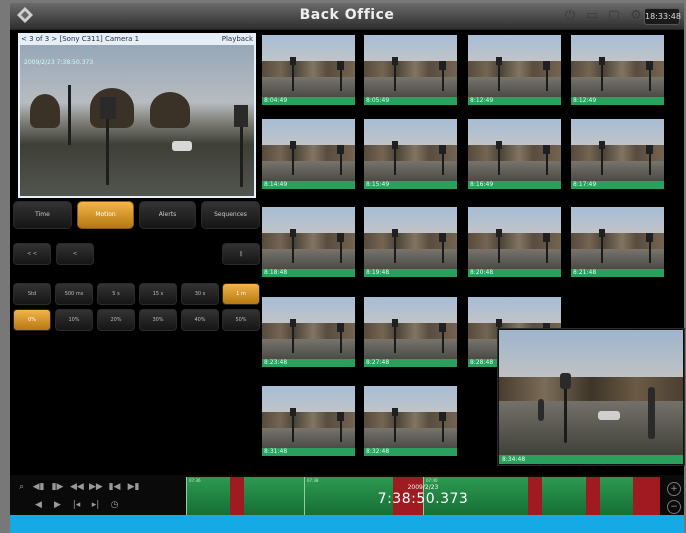 The height and width of the screenshot is (533, 686). Describe the element at coordinates (674, 489) in the screenshot. I see `zoom-in-icon: +` at that location.